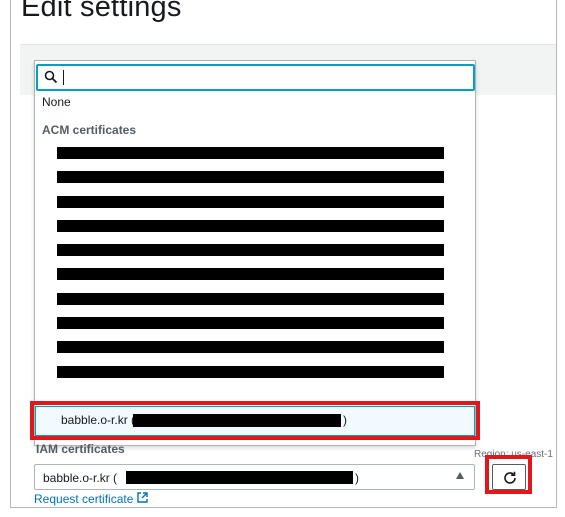 Image resolution: width=565 pixels, height=517 pixels. I want to click on certificate-select: babble.o-r.kr ( ), so click(254, 477).